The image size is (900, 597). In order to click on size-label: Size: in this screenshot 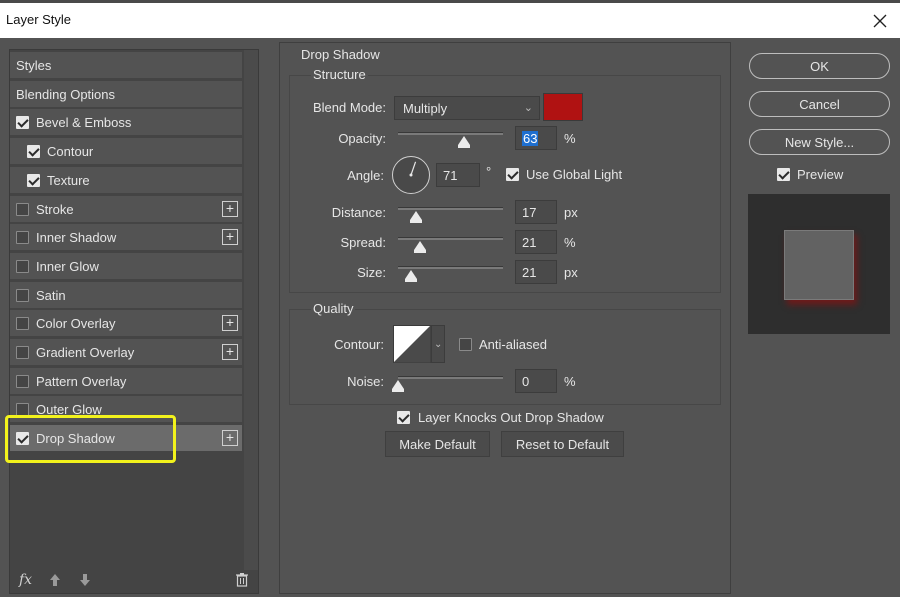, I will do `click(371, 272)`.